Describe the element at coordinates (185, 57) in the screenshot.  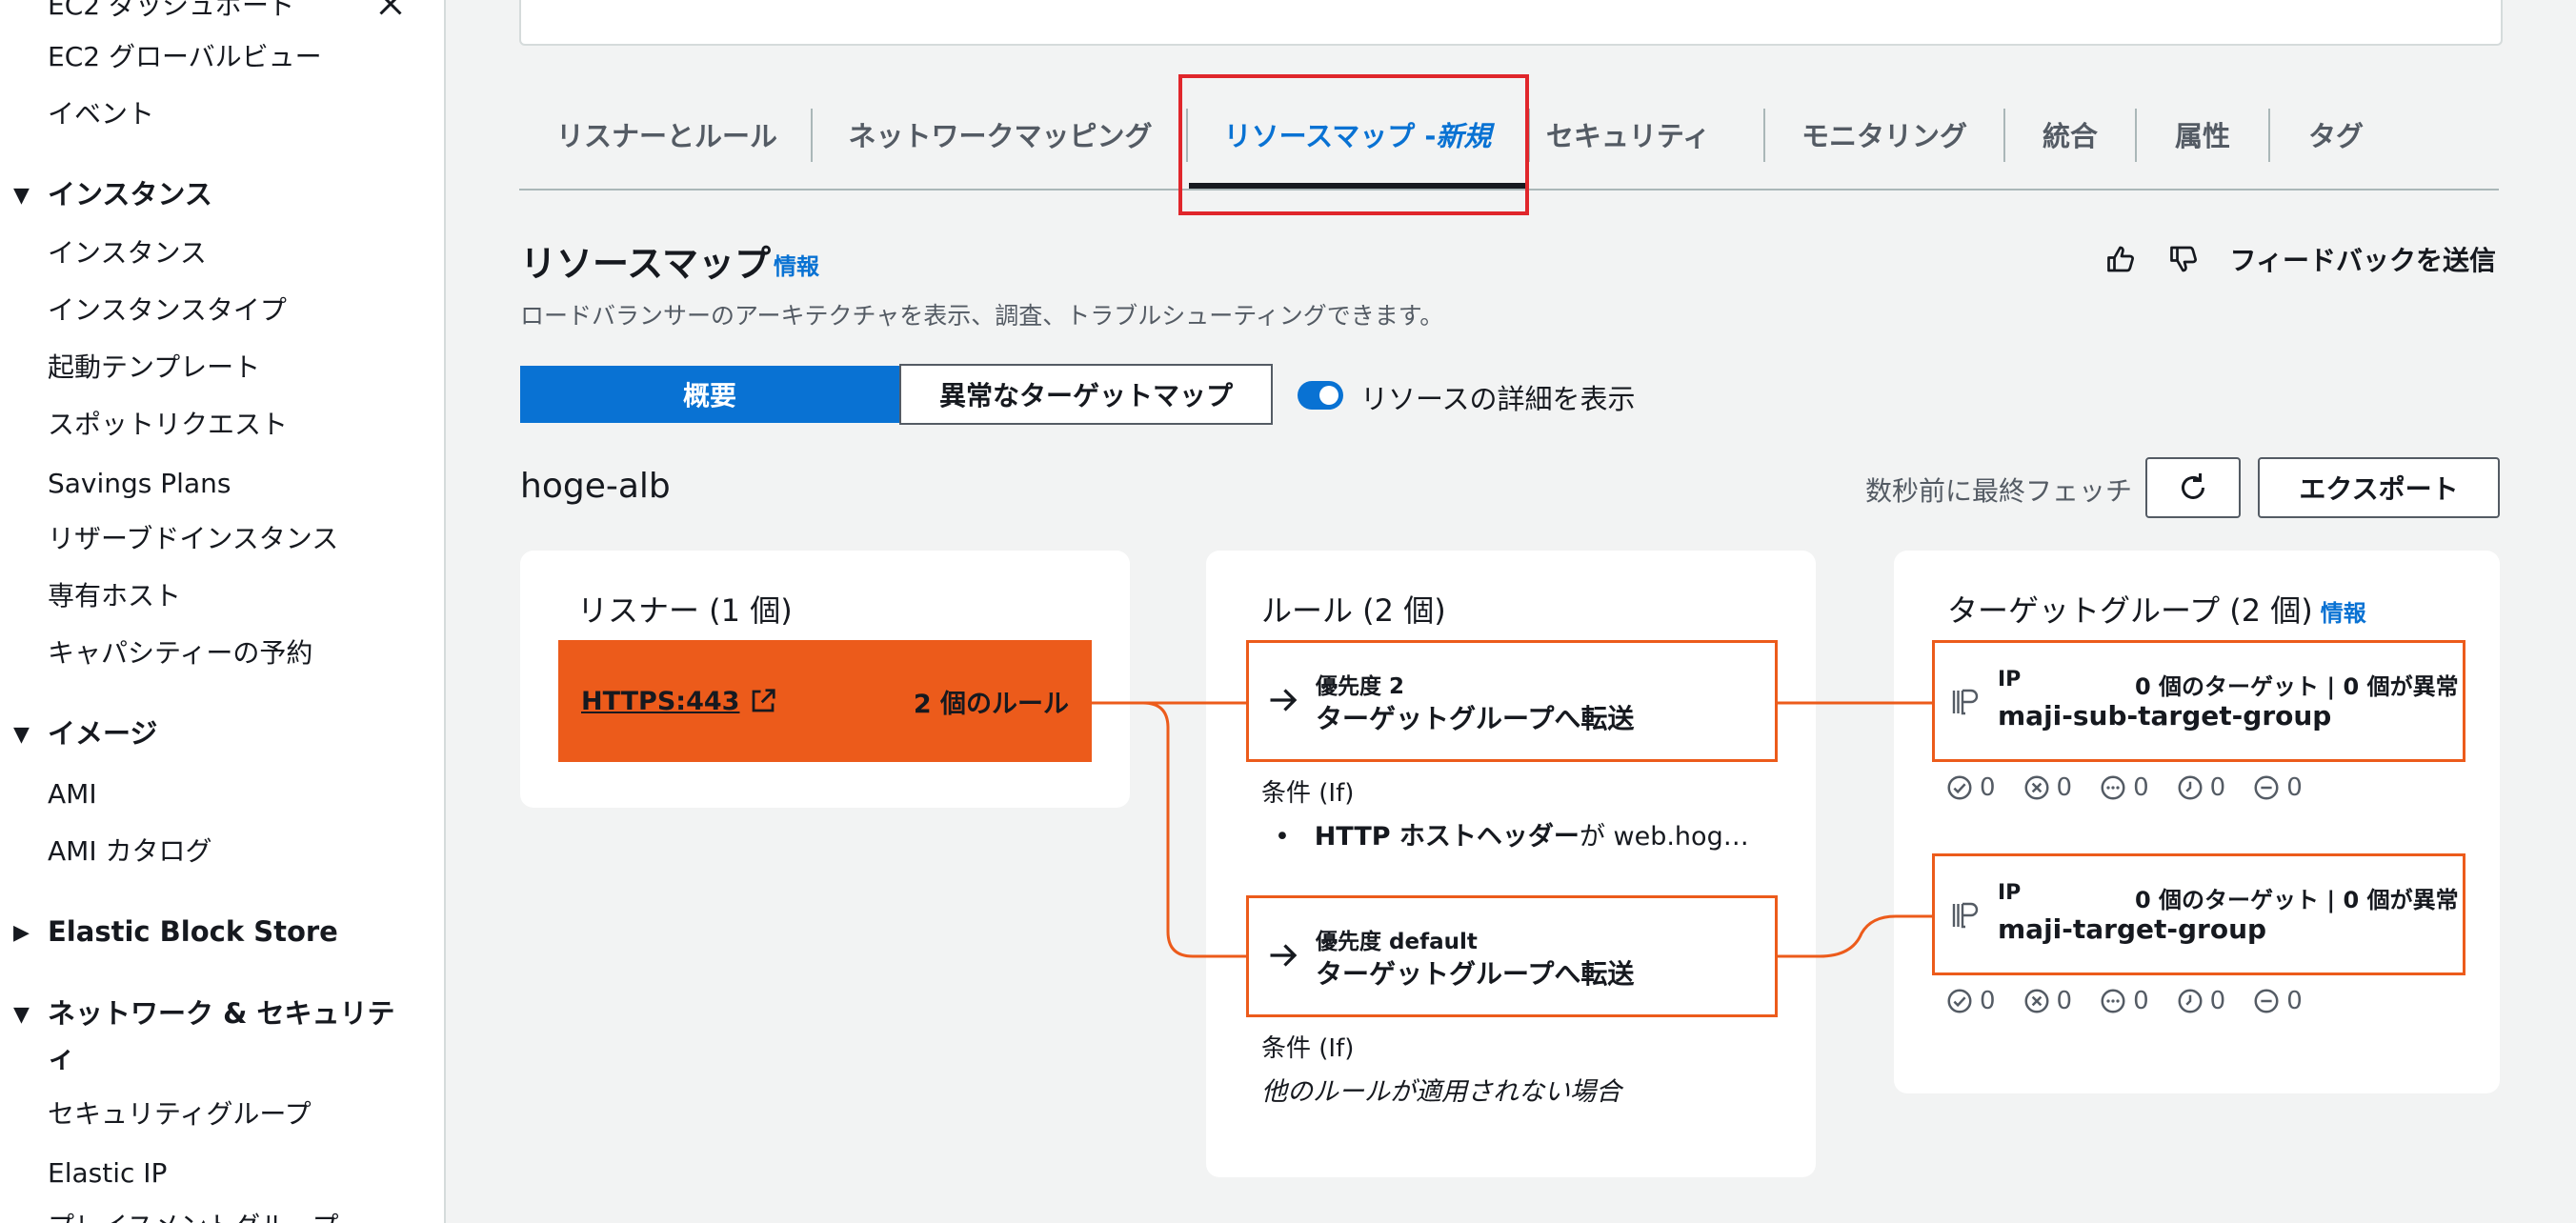
I see `sidebar-item-global-view: EC2 グローバルビュー` at that location.